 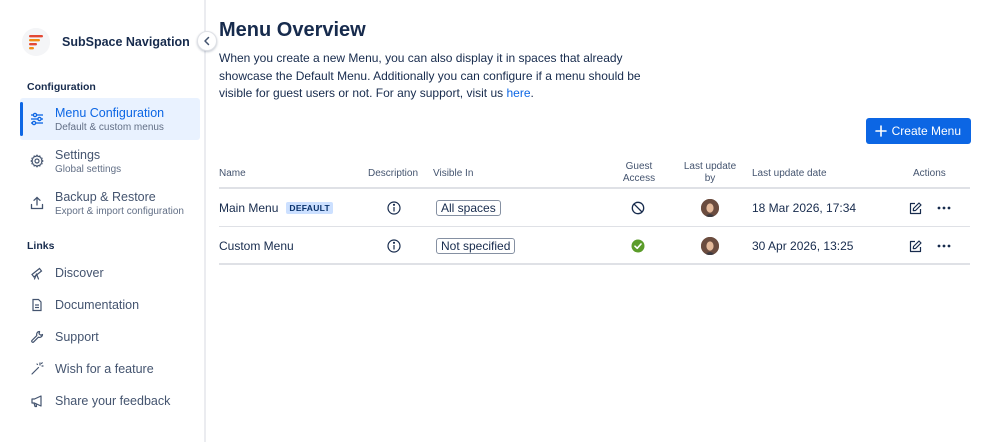 I want to click on megaphone-icon, so click(x=37, y=401).